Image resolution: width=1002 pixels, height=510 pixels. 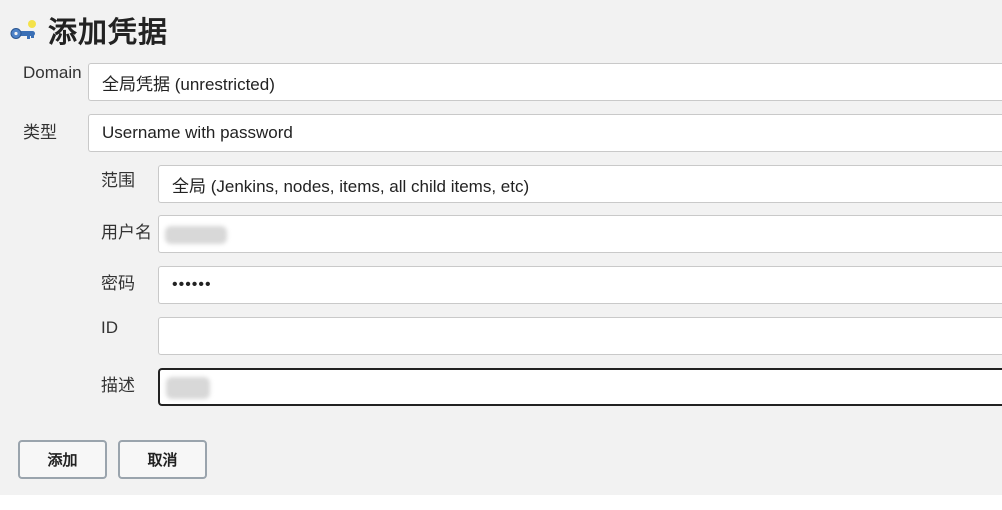 I want to click on add-button: 添加, so click(x=62, y=459).